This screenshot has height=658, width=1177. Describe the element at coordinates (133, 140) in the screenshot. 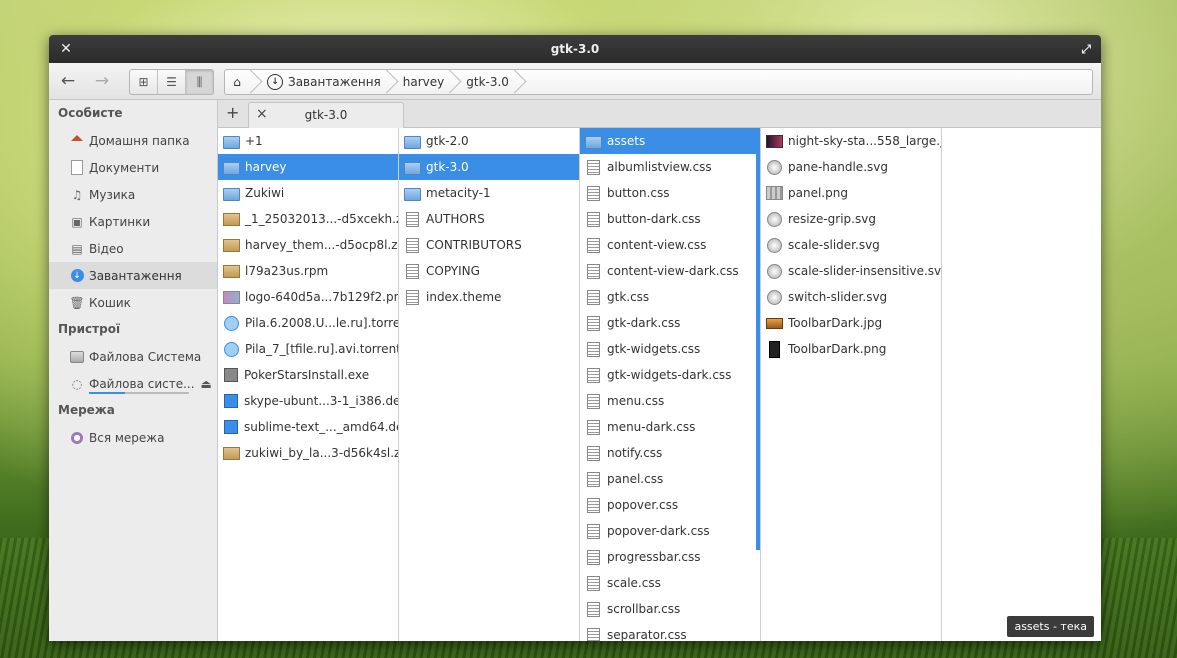

I see `sidebar-item-home: Домашня папка` at that location.